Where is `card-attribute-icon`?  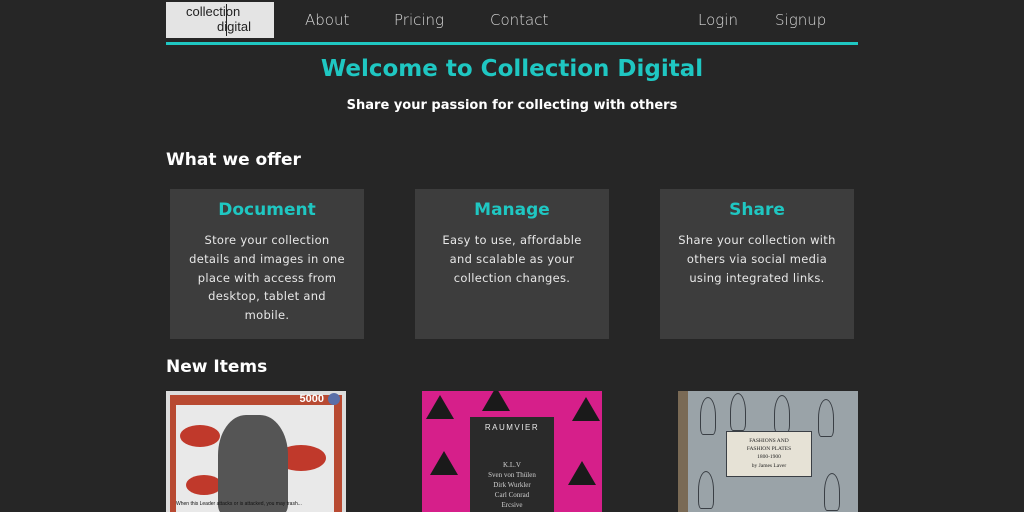 card-attribute-icon is located at coordinates (334, 399).